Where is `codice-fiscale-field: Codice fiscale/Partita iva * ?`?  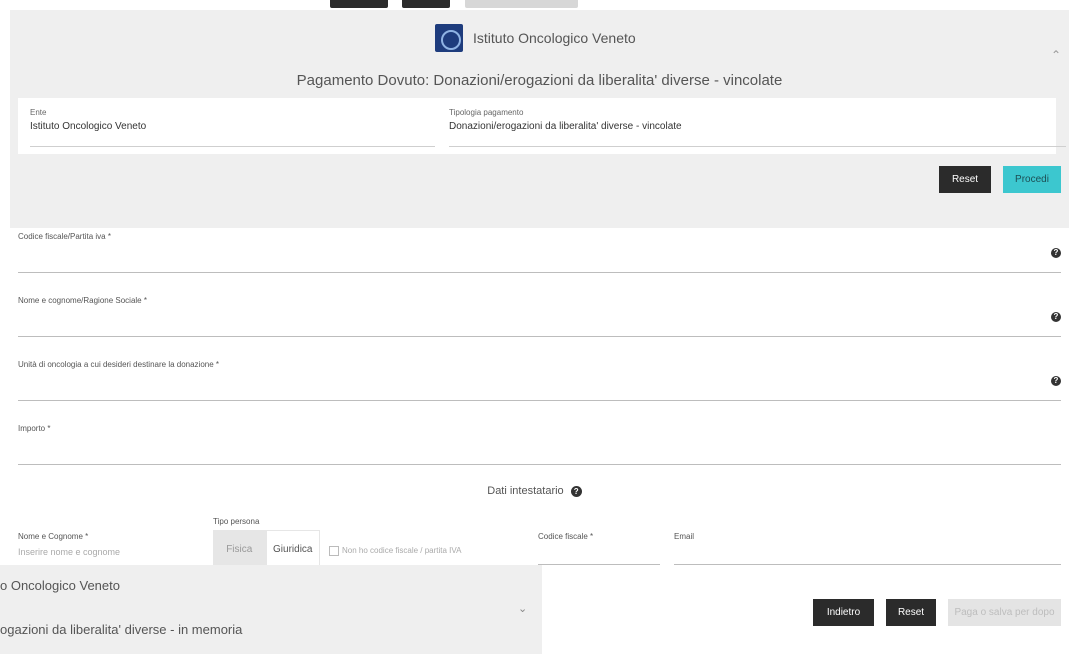
codice-fiscale-field: Codice fiscale/Partita iva * ? is located at coordinates (539, 252).